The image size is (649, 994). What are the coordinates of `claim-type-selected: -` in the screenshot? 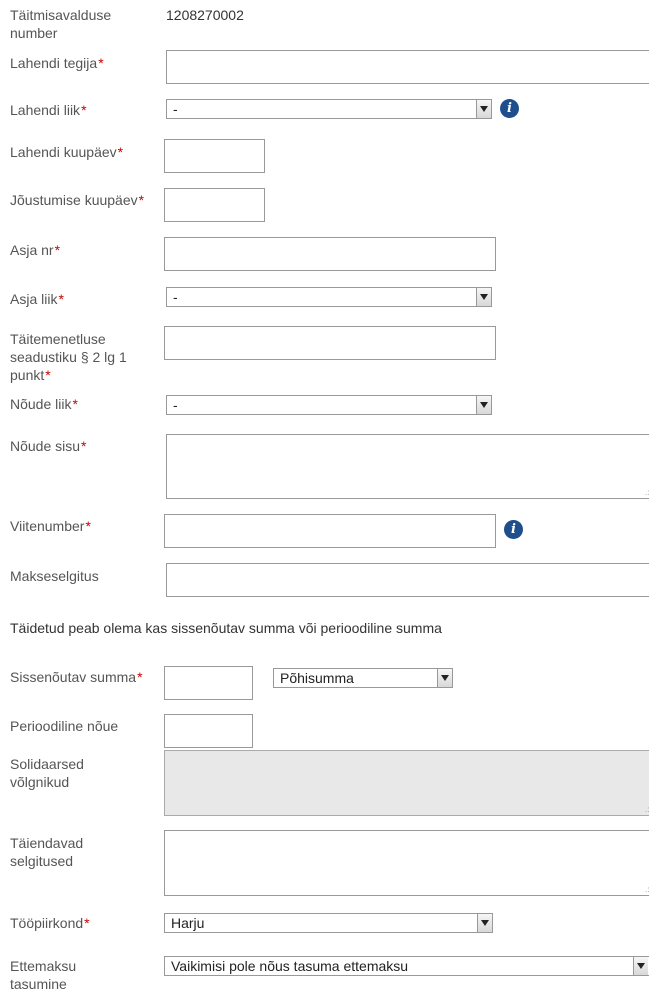 It's located at (175, 405).